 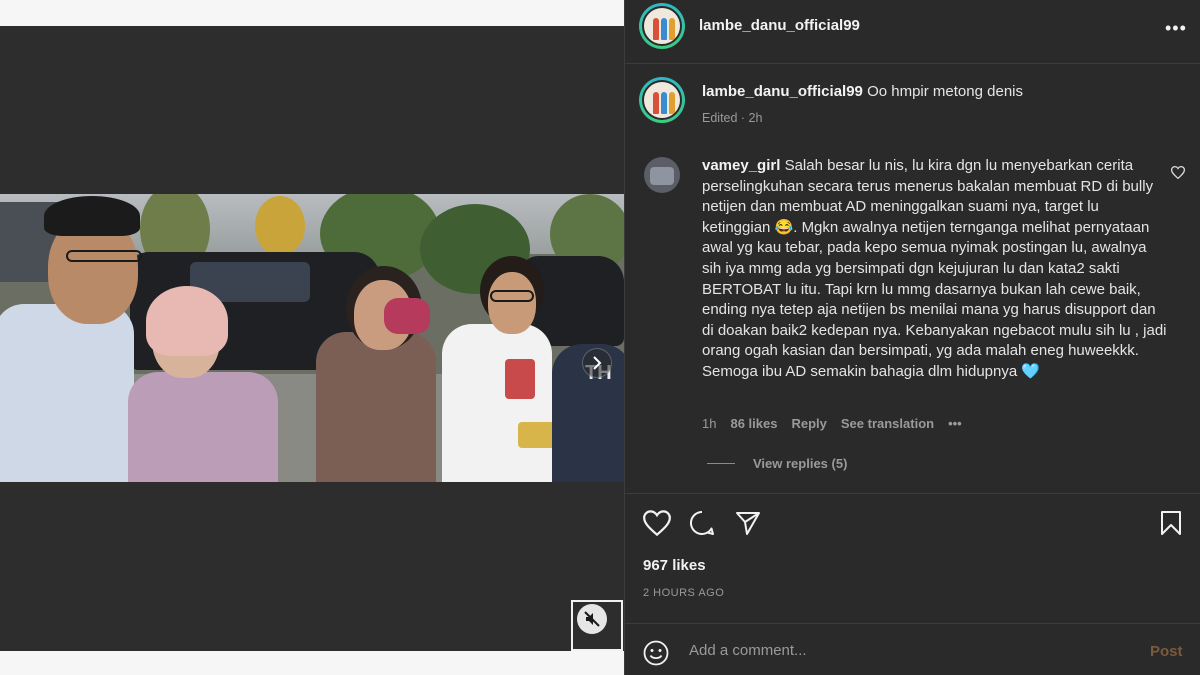 What do you see at coordinates (955, 423) in the screenshot?
I see `comment-more-icon: •••` at bounding box center [955, 423].